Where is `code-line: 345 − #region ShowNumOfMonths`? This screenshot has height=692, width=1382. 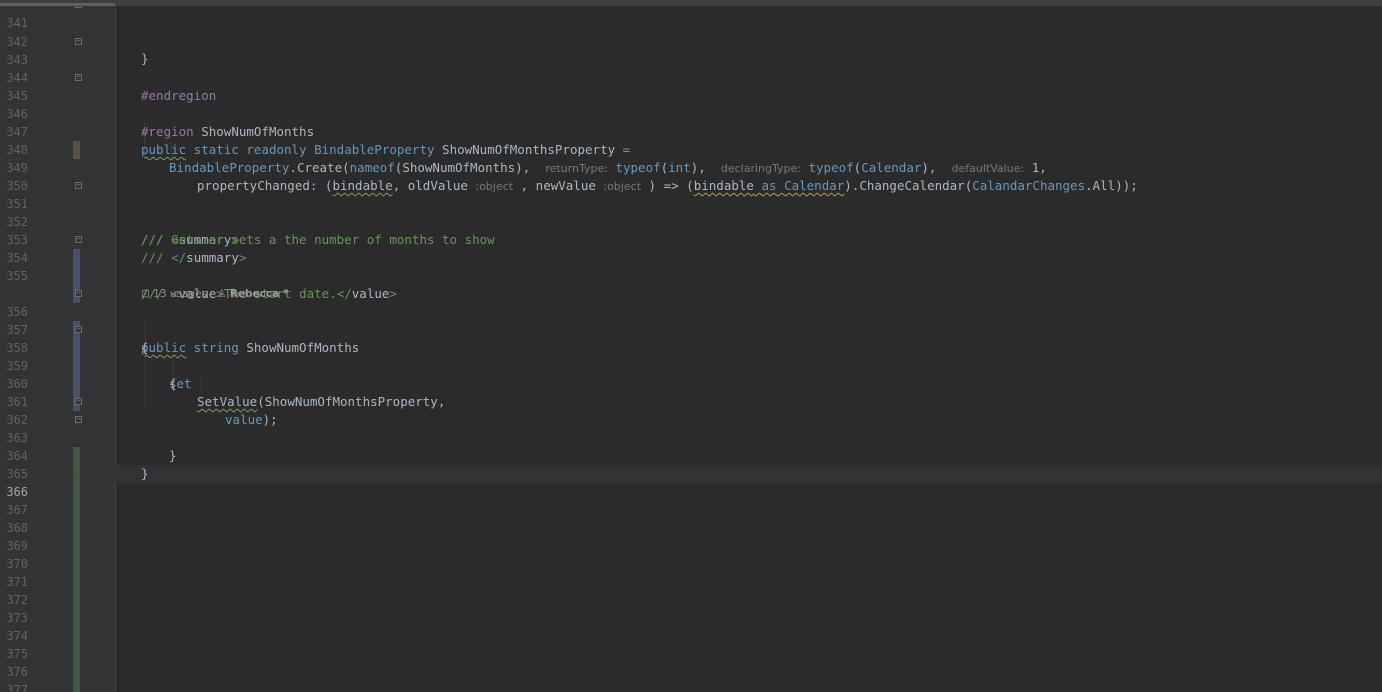
code-line: 345 − #region ShowNumOfMonths is located at coordinates (691, 104).